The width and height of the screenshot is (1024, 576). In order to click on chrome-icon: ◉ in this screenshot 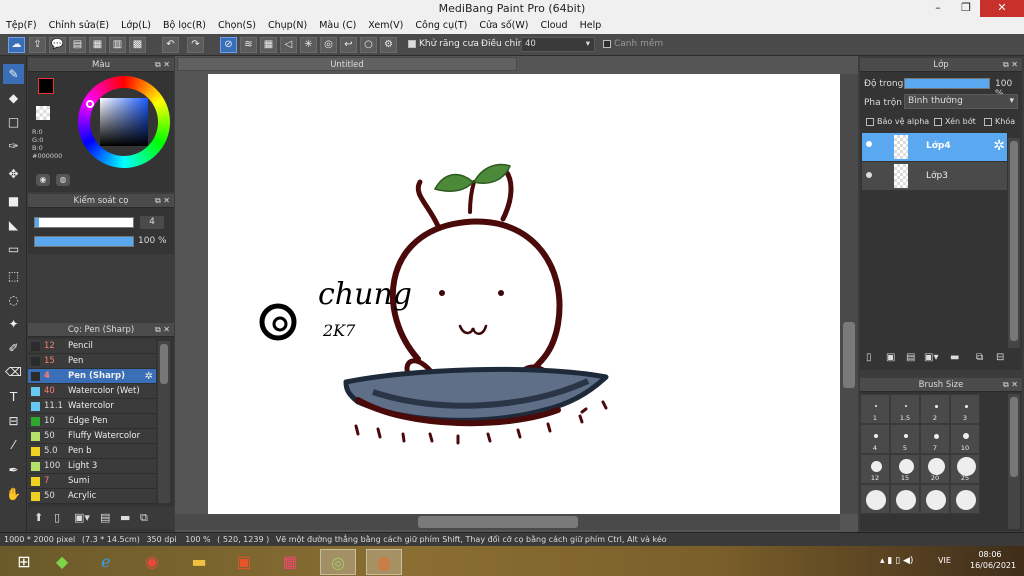, I will do `click(152, 562)`.